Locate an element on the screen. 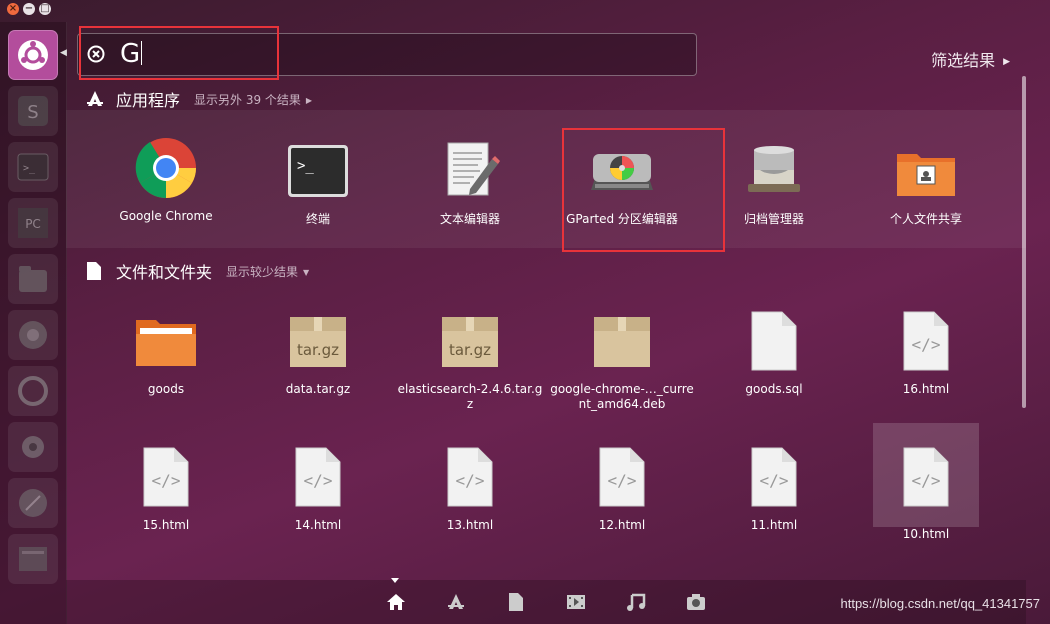 Image resolution: width=1050 pixels, height=624 pixels. home-lens-icon is located at coordinates (396, 602).